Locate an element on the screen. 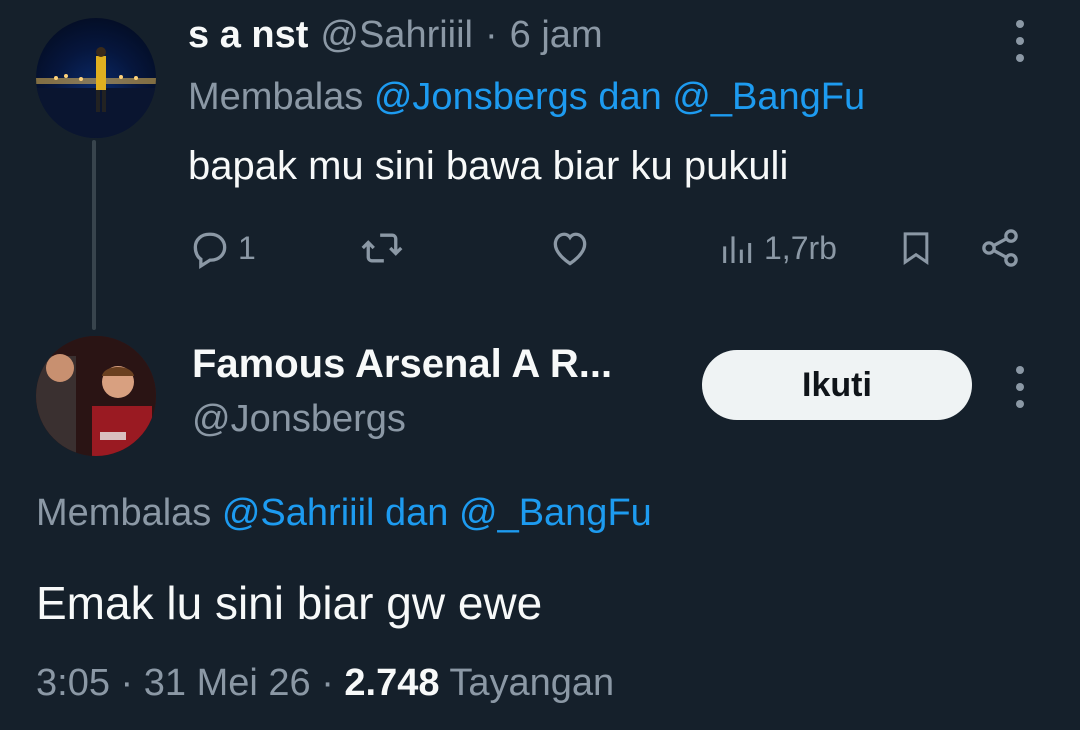 This screenshot has height=730, width=1080. tweet-text: bapak mu sini bawa biar ku pukuli is located at coordinates (488, 166).